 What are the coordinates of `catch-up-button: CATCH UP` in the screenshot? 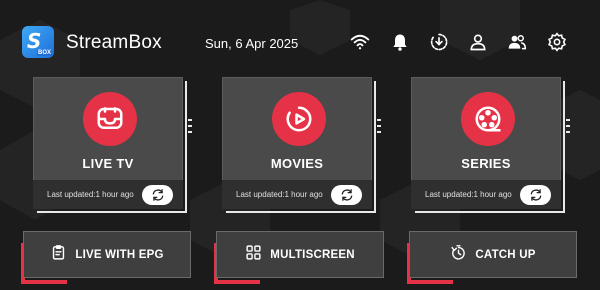 It's located at (492, 257).